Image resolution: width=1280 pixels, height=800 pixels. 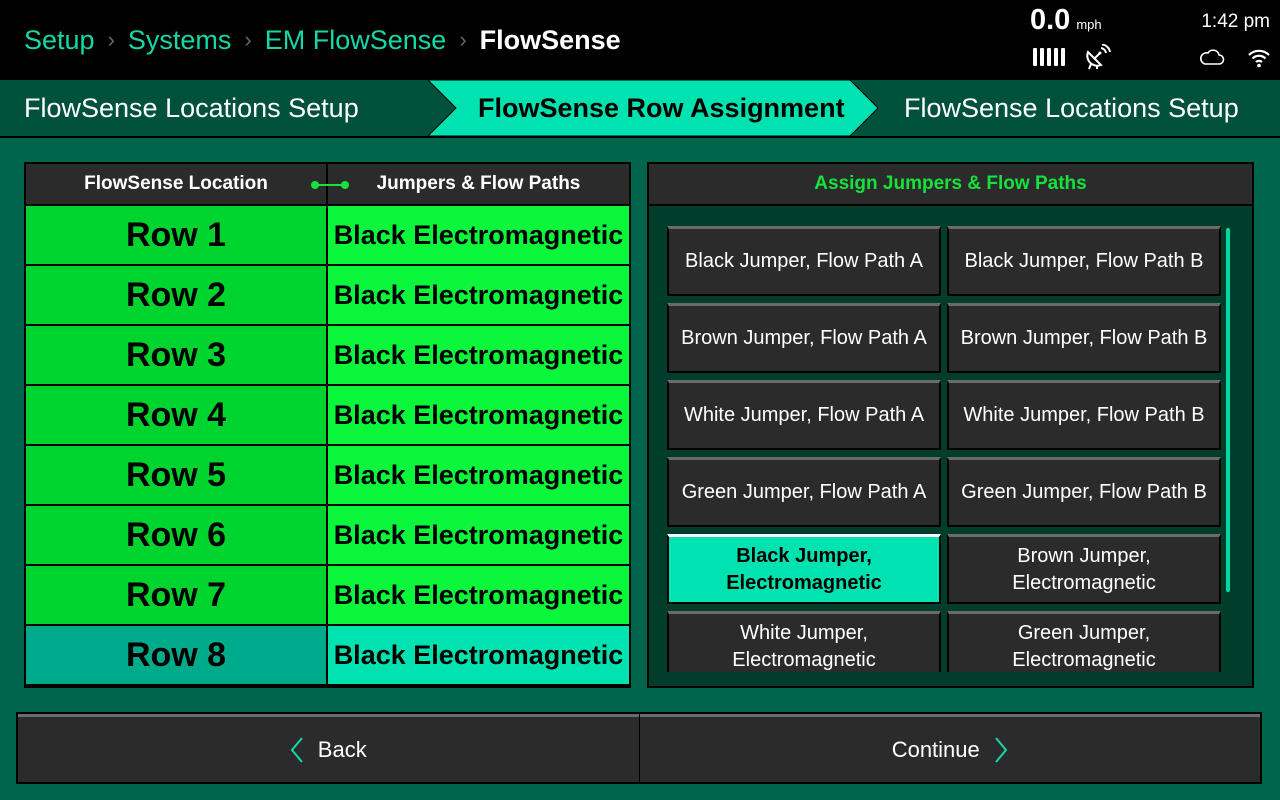 I want to click on back-label: Back, so click(x=342, y=749).